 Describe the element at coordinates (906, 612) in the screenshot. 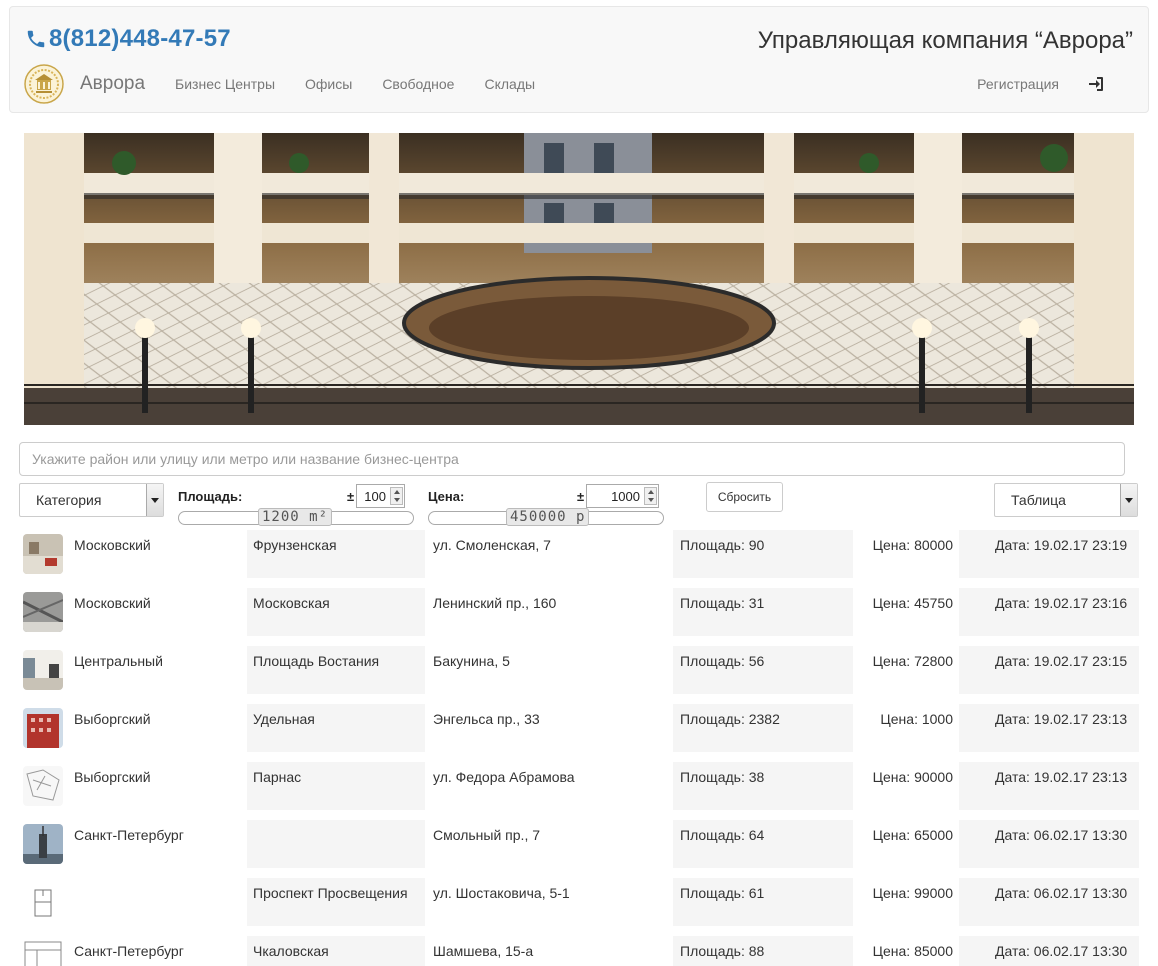

I see `cell-price: Цена: 45750` at that location.